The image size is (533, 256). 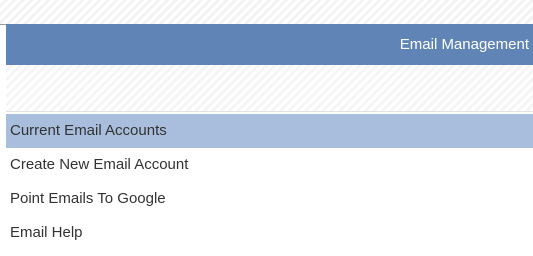 I want to click on menu-item-email-help: Email Help, so click(x=269, y=233).